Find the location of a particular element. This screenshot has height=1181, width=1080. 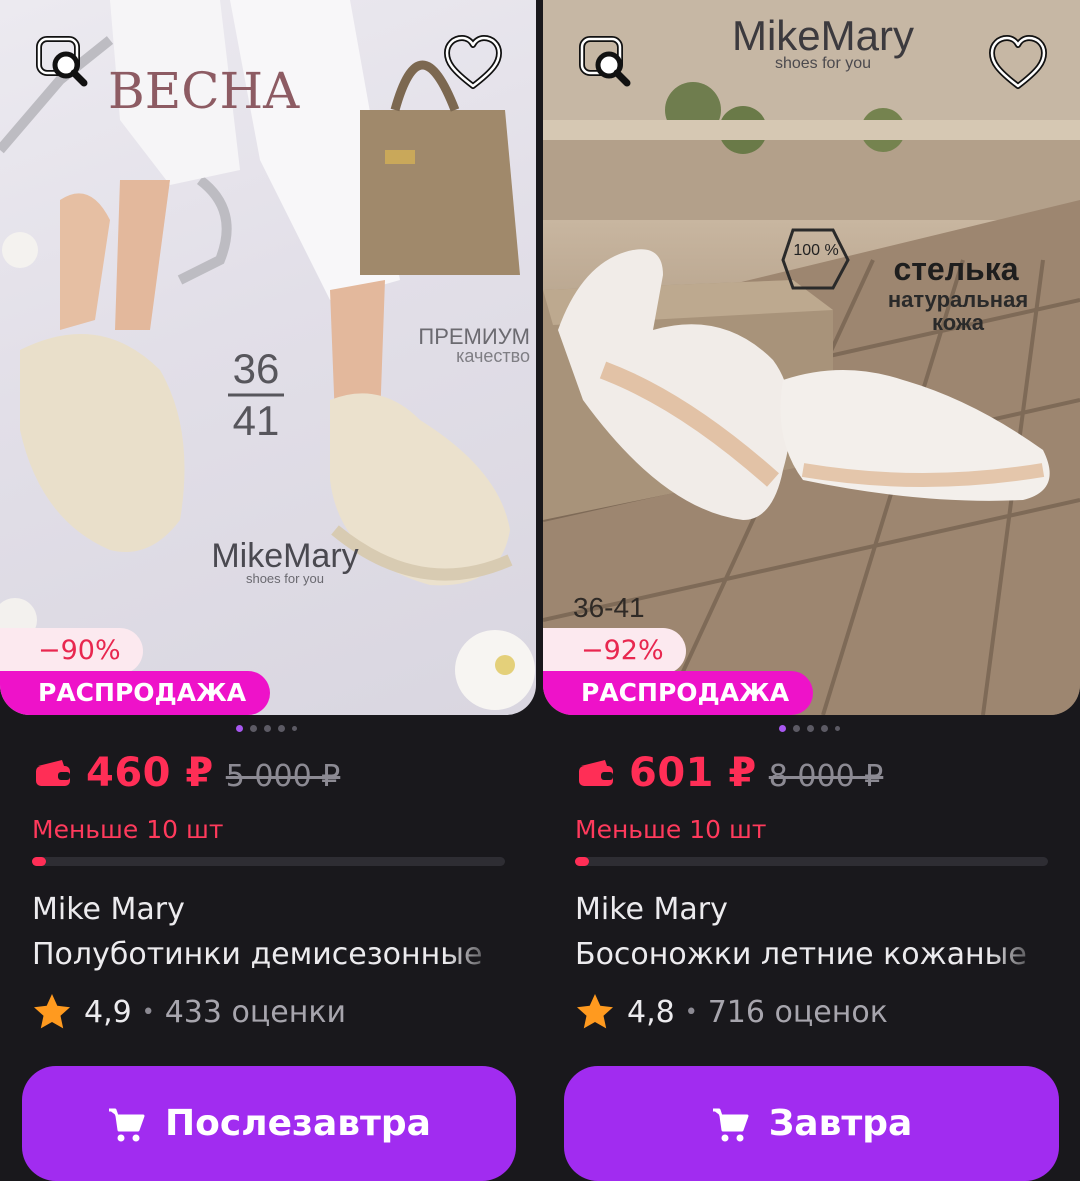

add-to-cart-button: Послезавтра is located at coordinates (269, 1123).